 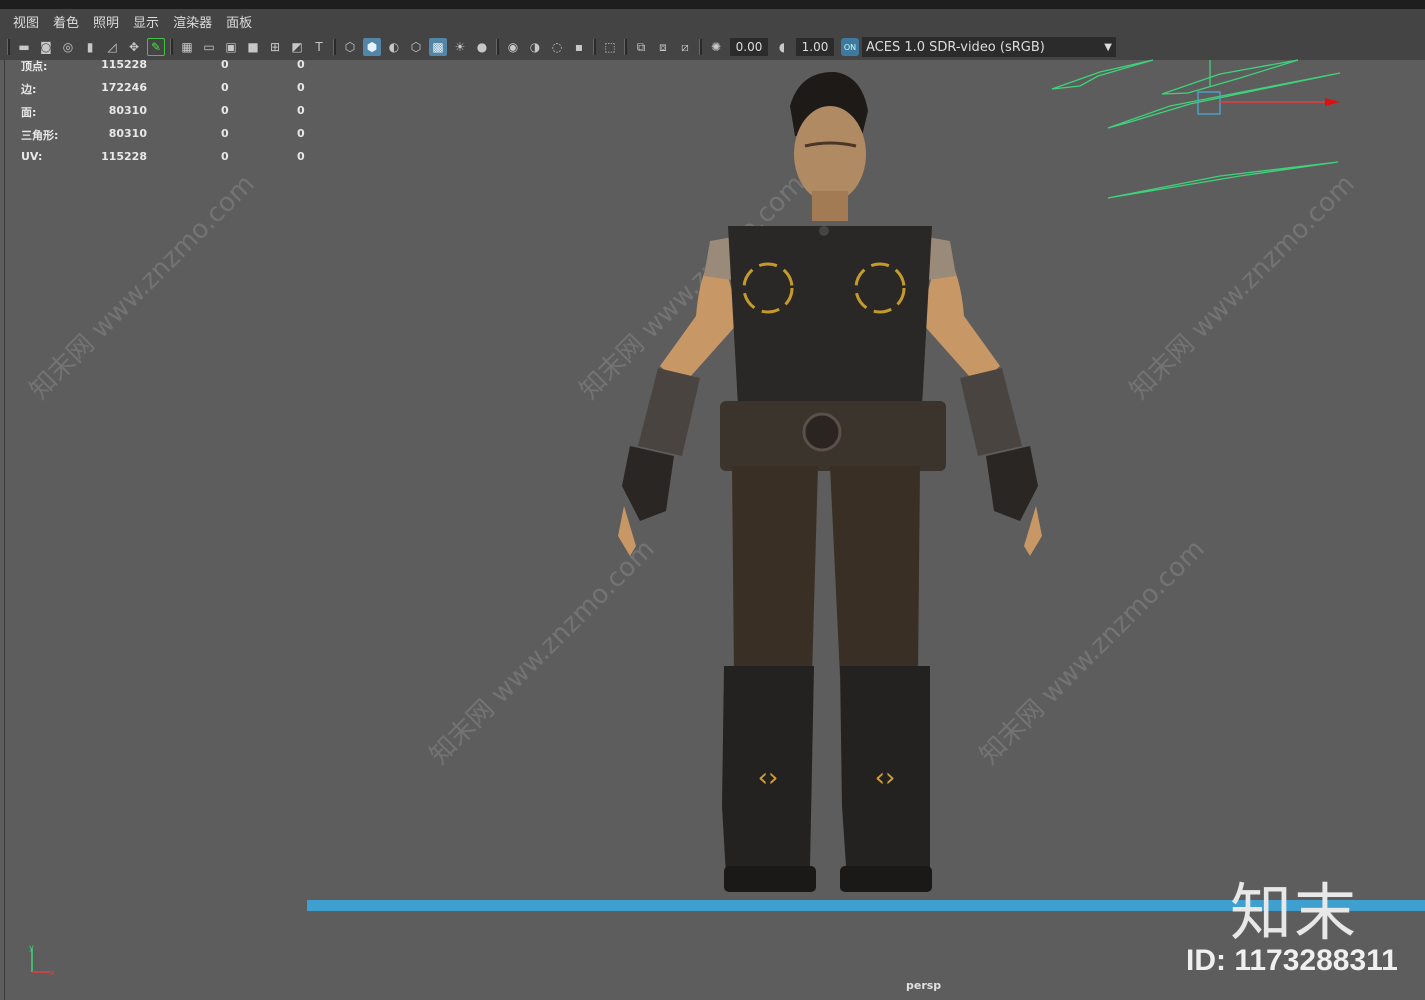 What do you see at coordinates (46, 47) in the screenshot?
I see `camera-attributes-icon: ◙` at bounding box center [46, 47].